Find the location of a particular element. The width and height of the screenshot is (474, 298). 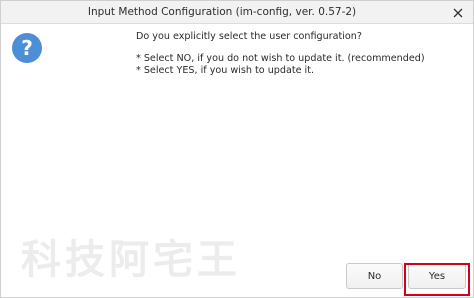

no-button: No is located at coordinates (374, 276).